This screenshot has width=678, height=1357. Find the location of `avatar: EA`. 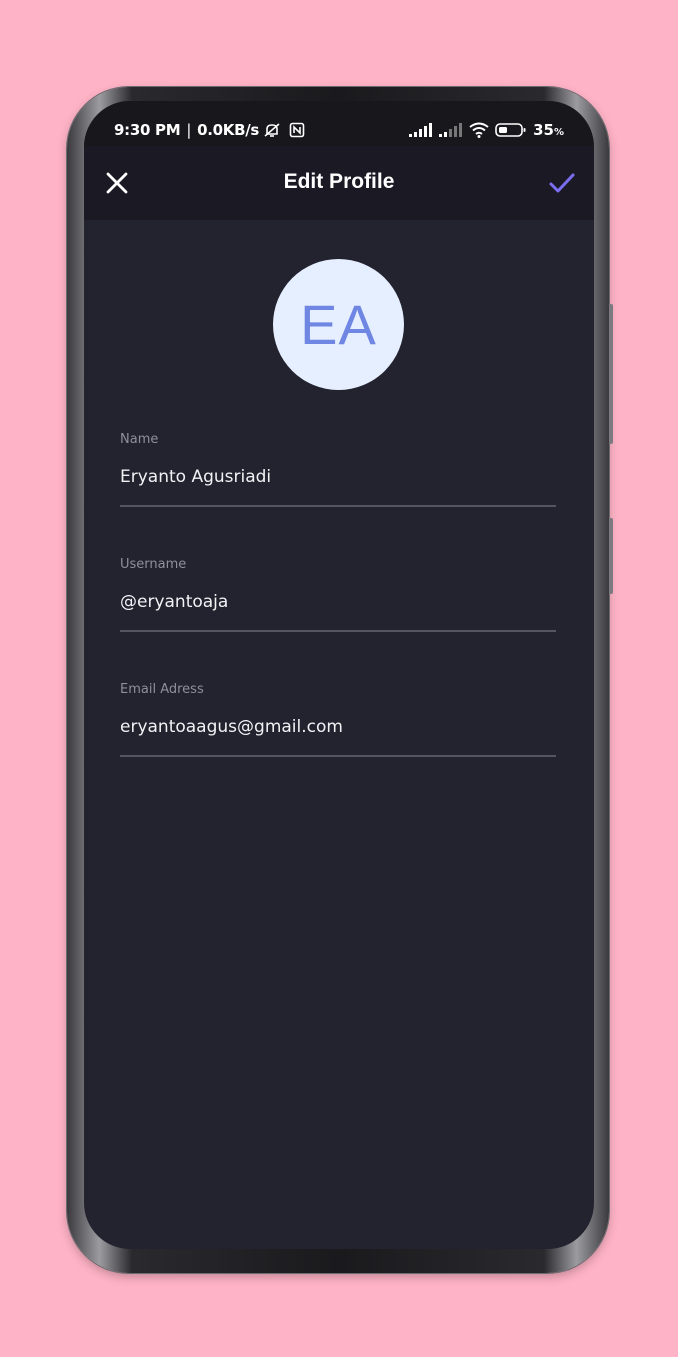

avatar: EA is located at coordinates (338, 324).